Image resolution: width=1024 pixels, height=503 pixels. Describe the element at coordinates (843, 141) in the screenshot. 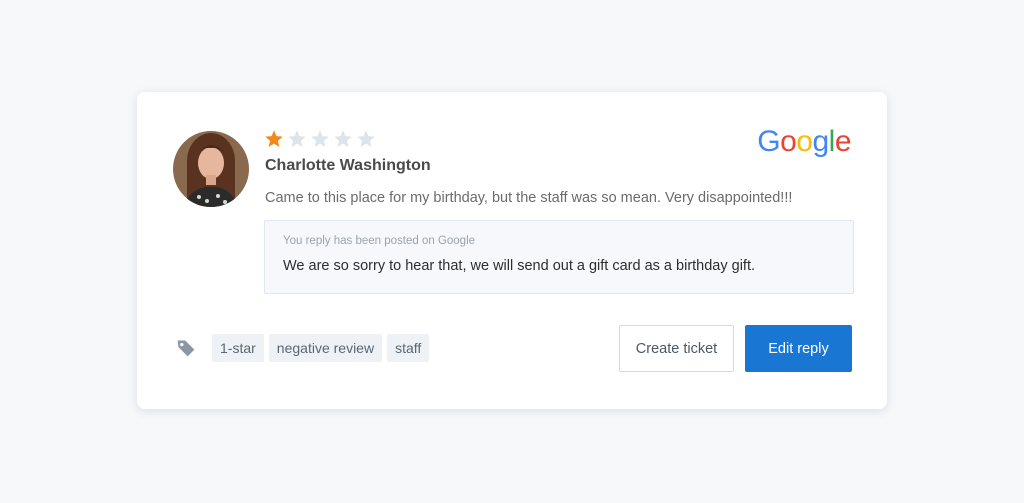

I see `logo-letter: e` at that location.